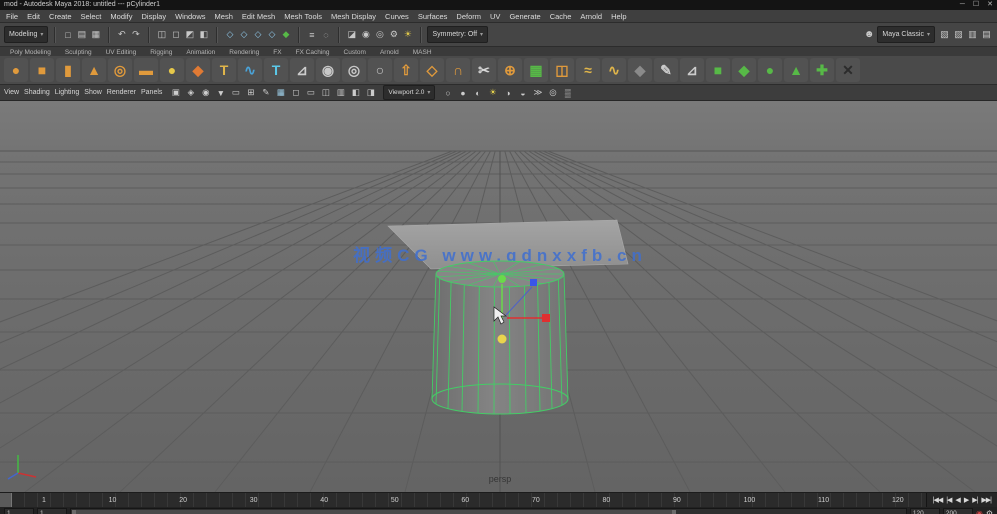 The height and width of the screenshot is (514, 997). What do you see at coordinates (469, 500) in the screenshot?
I see `time-slider-track: 1 10 20 30 40 50 60 70 80 90 100 110 120` at bounding box center [469, 500].